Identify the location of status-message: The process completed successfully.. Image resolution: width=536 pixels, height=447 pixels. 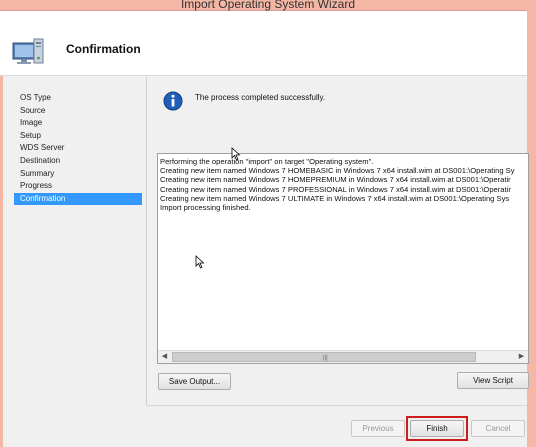
(260, 97).